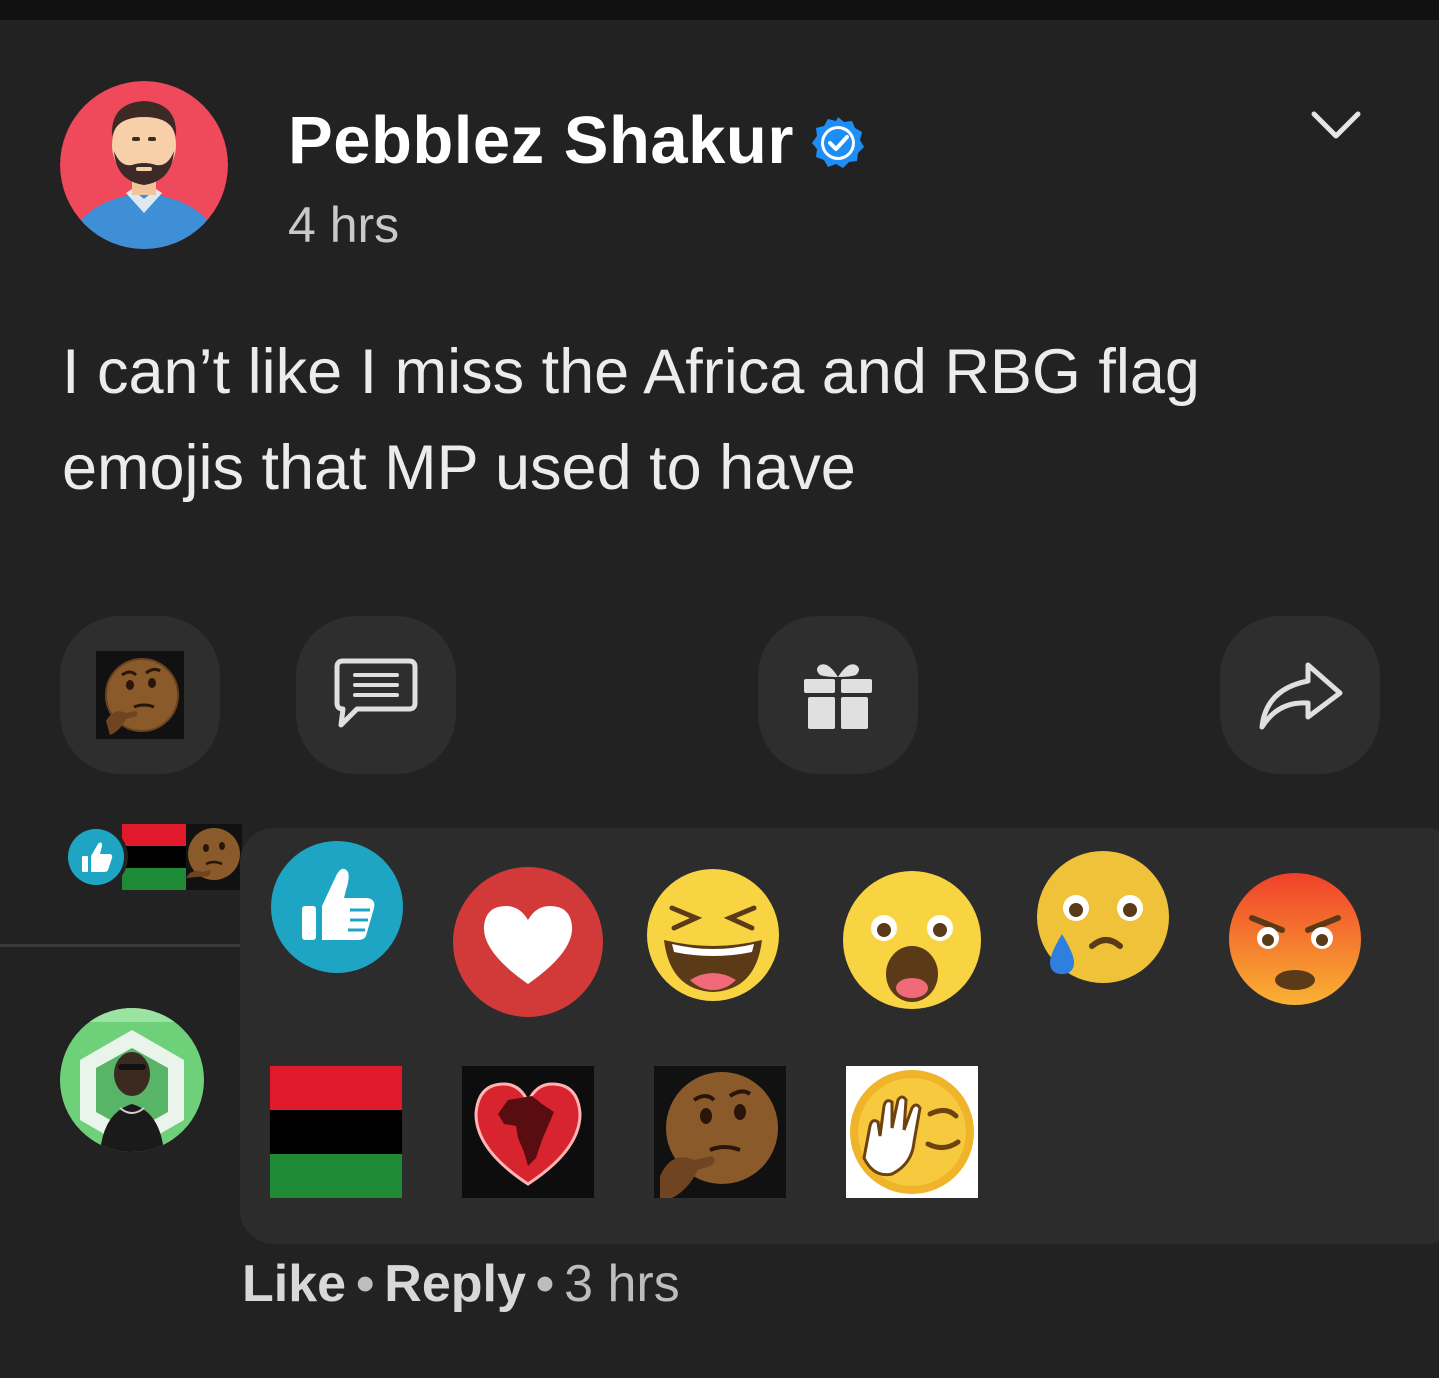 This screenshot has width=1439, height=1378. I want to click on facepalm-emoji, so click(912, 1132).